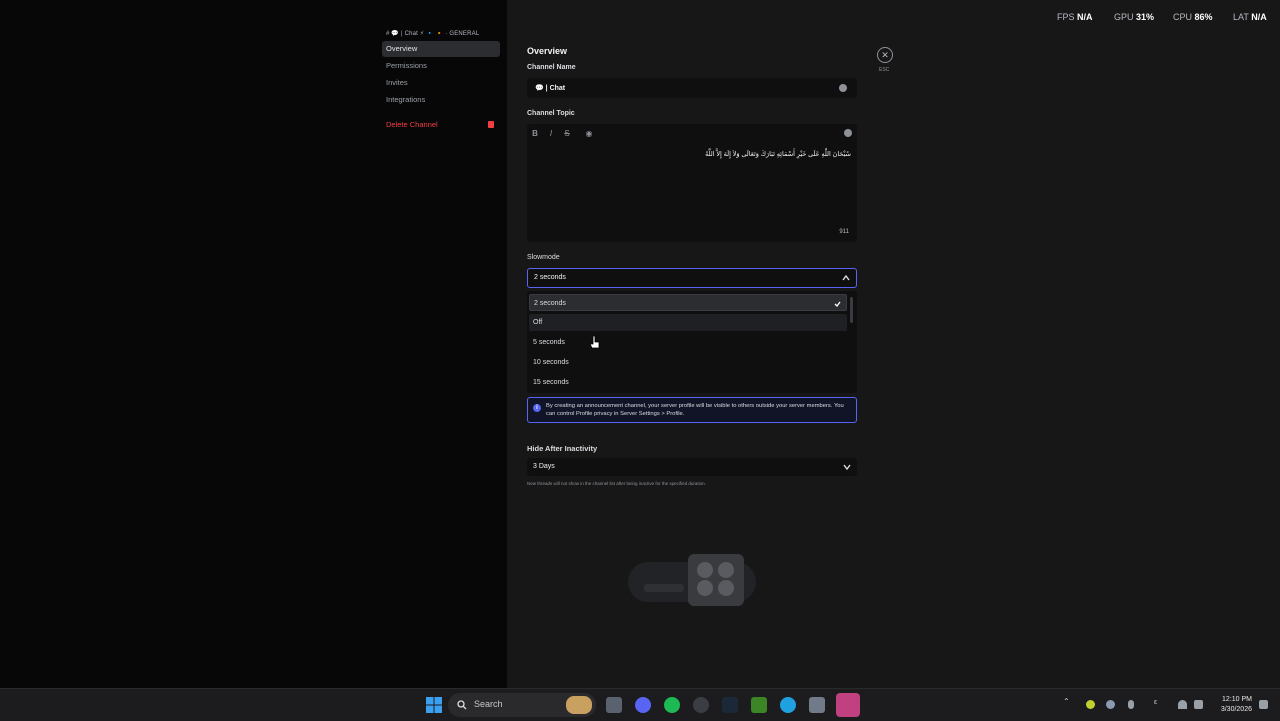 This screenshot has height=721, width=1280. I want to click on sidebar-item-delete-channel: Delete Channel, so click(441, 125).